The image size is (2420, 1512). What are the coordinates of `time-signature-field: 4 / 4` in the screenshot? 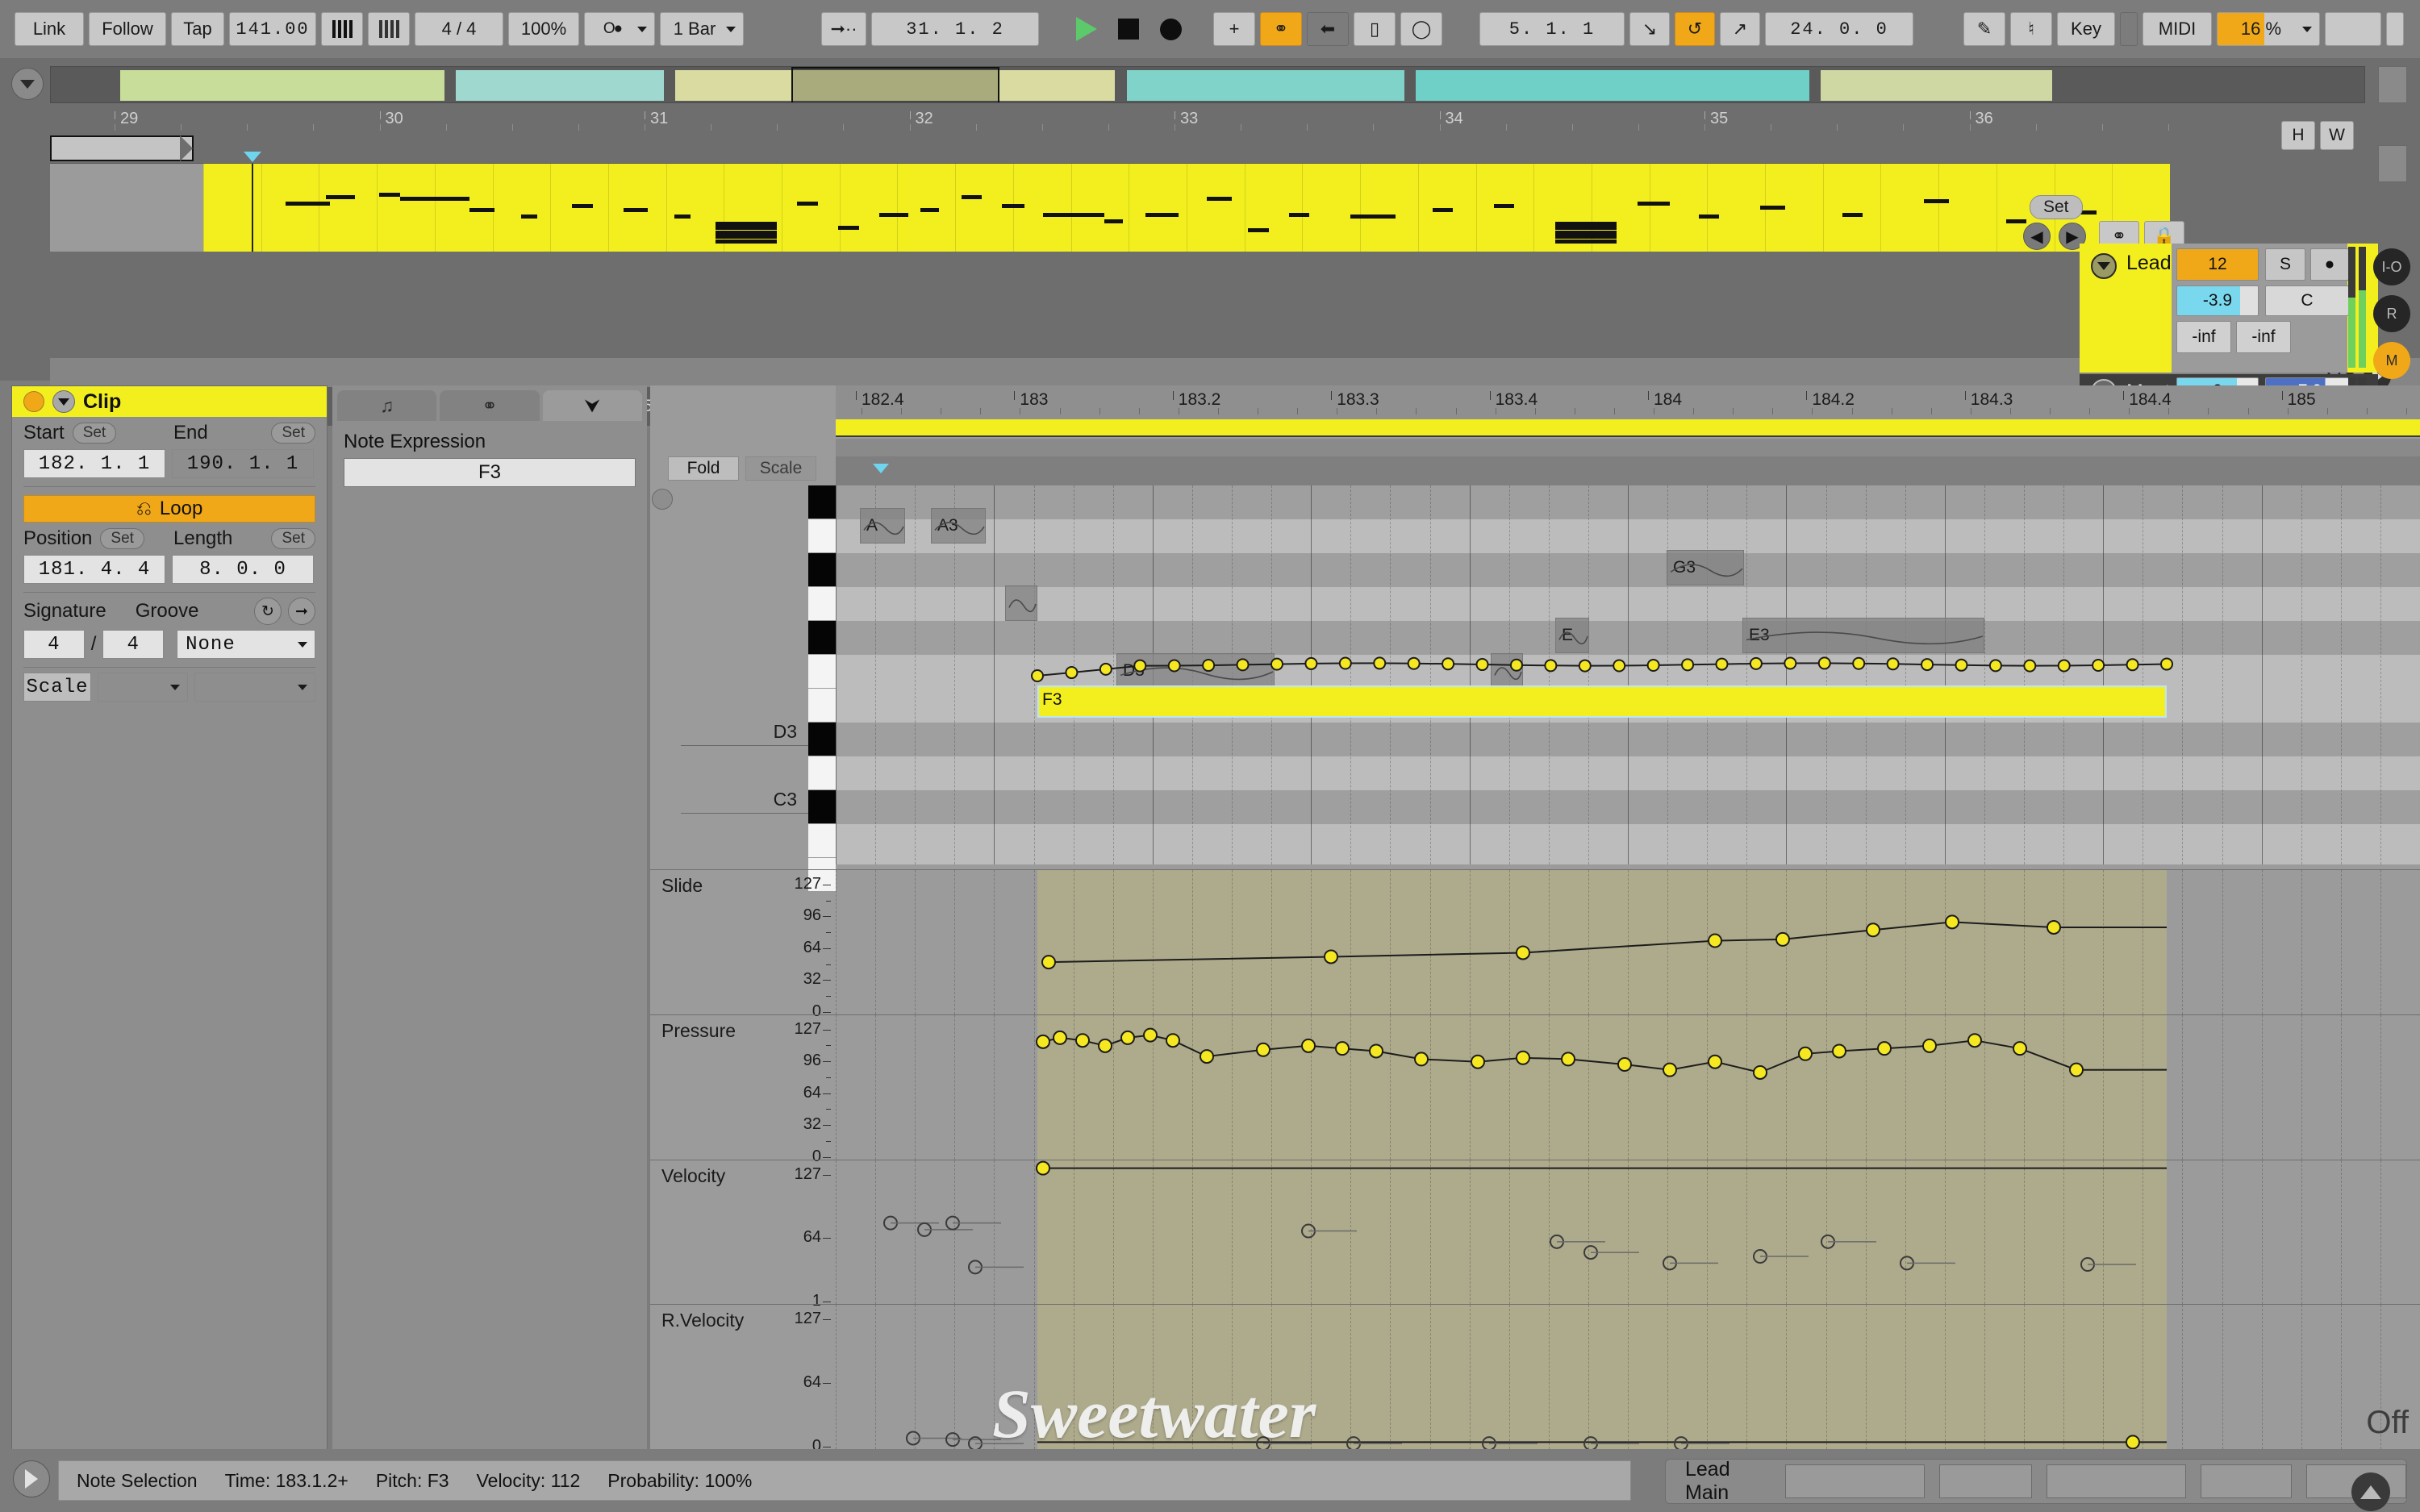 It's located at (459, 29).